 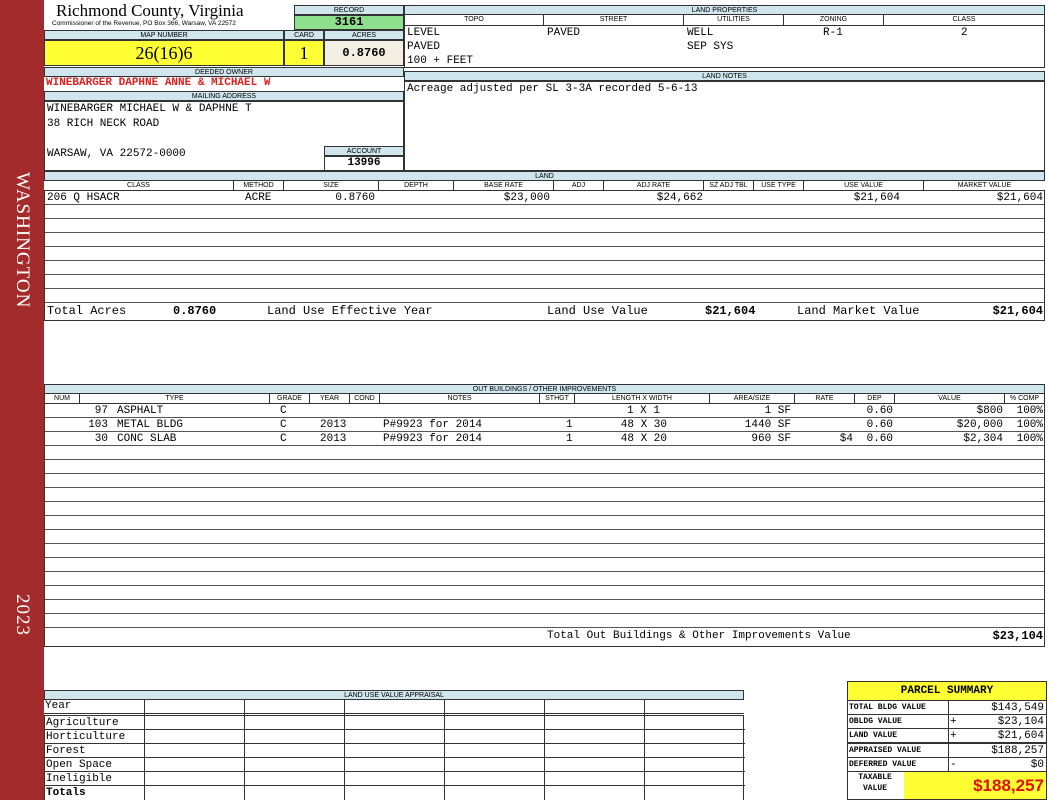 I want to click on table-row: Forest, so click(x=395, y=751).